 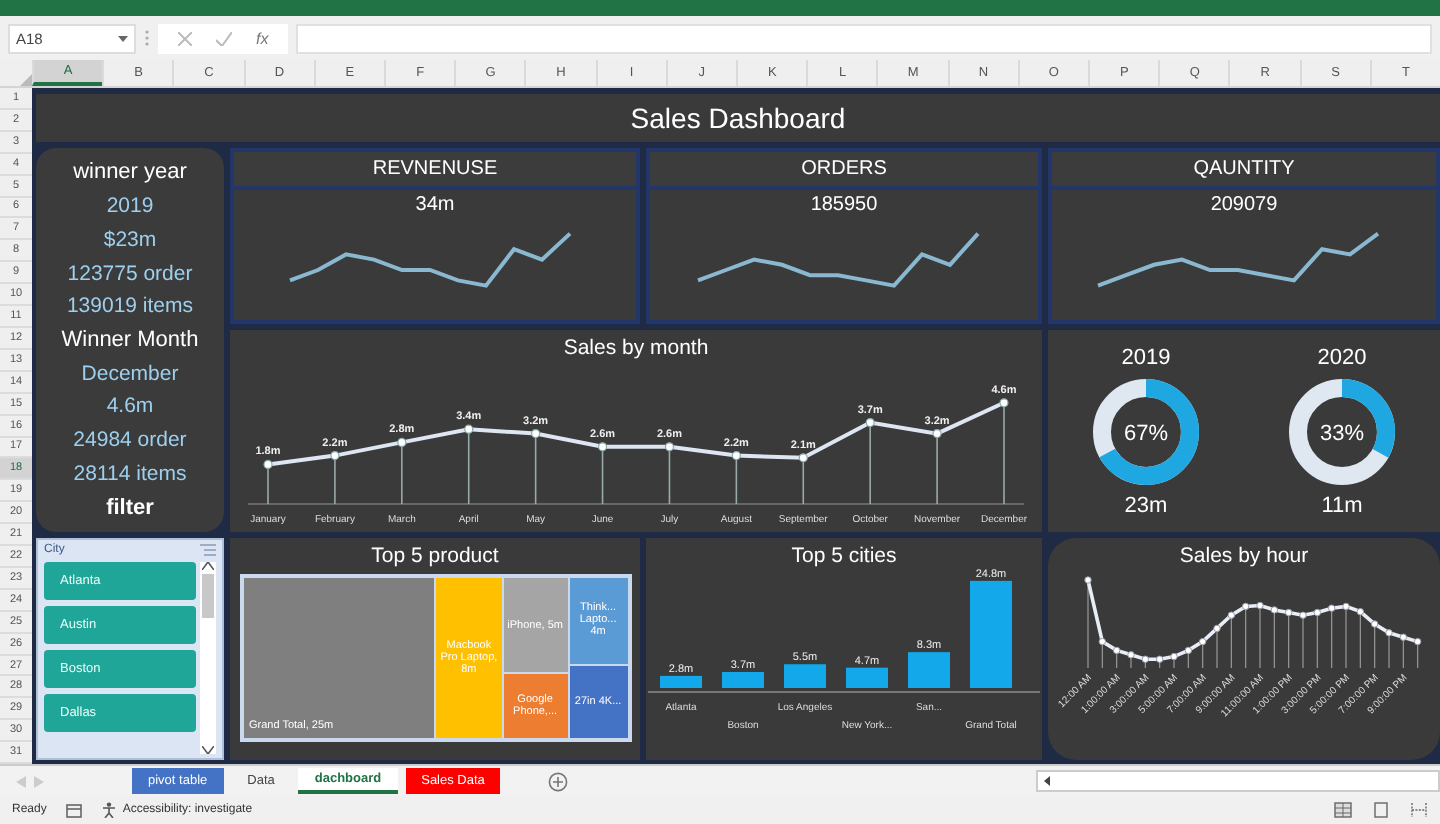 What do you see at coordinates (130, 273) in the screenshot?
I see `summary-value: 123775 order` at bounding box center [130, 273].